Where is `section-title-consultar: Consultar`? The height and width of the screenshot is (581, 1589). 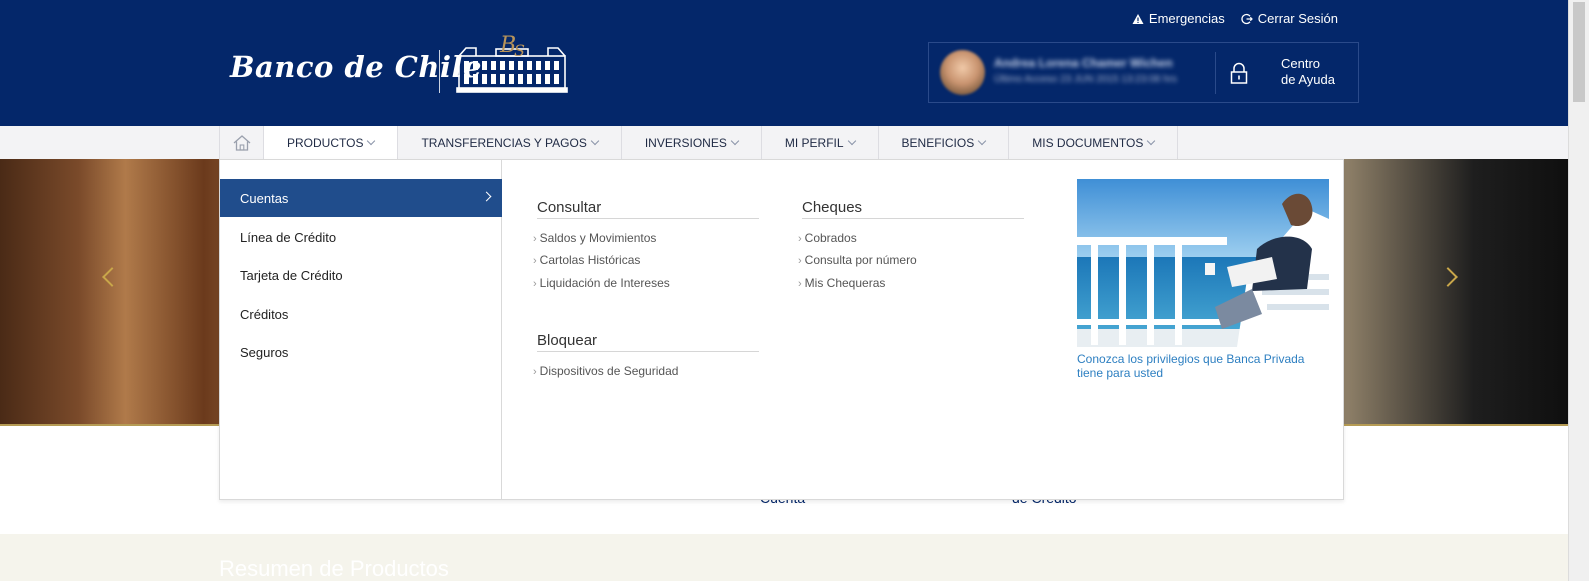
section-title-consultar: Consultar is located at coordinates (648, 209).